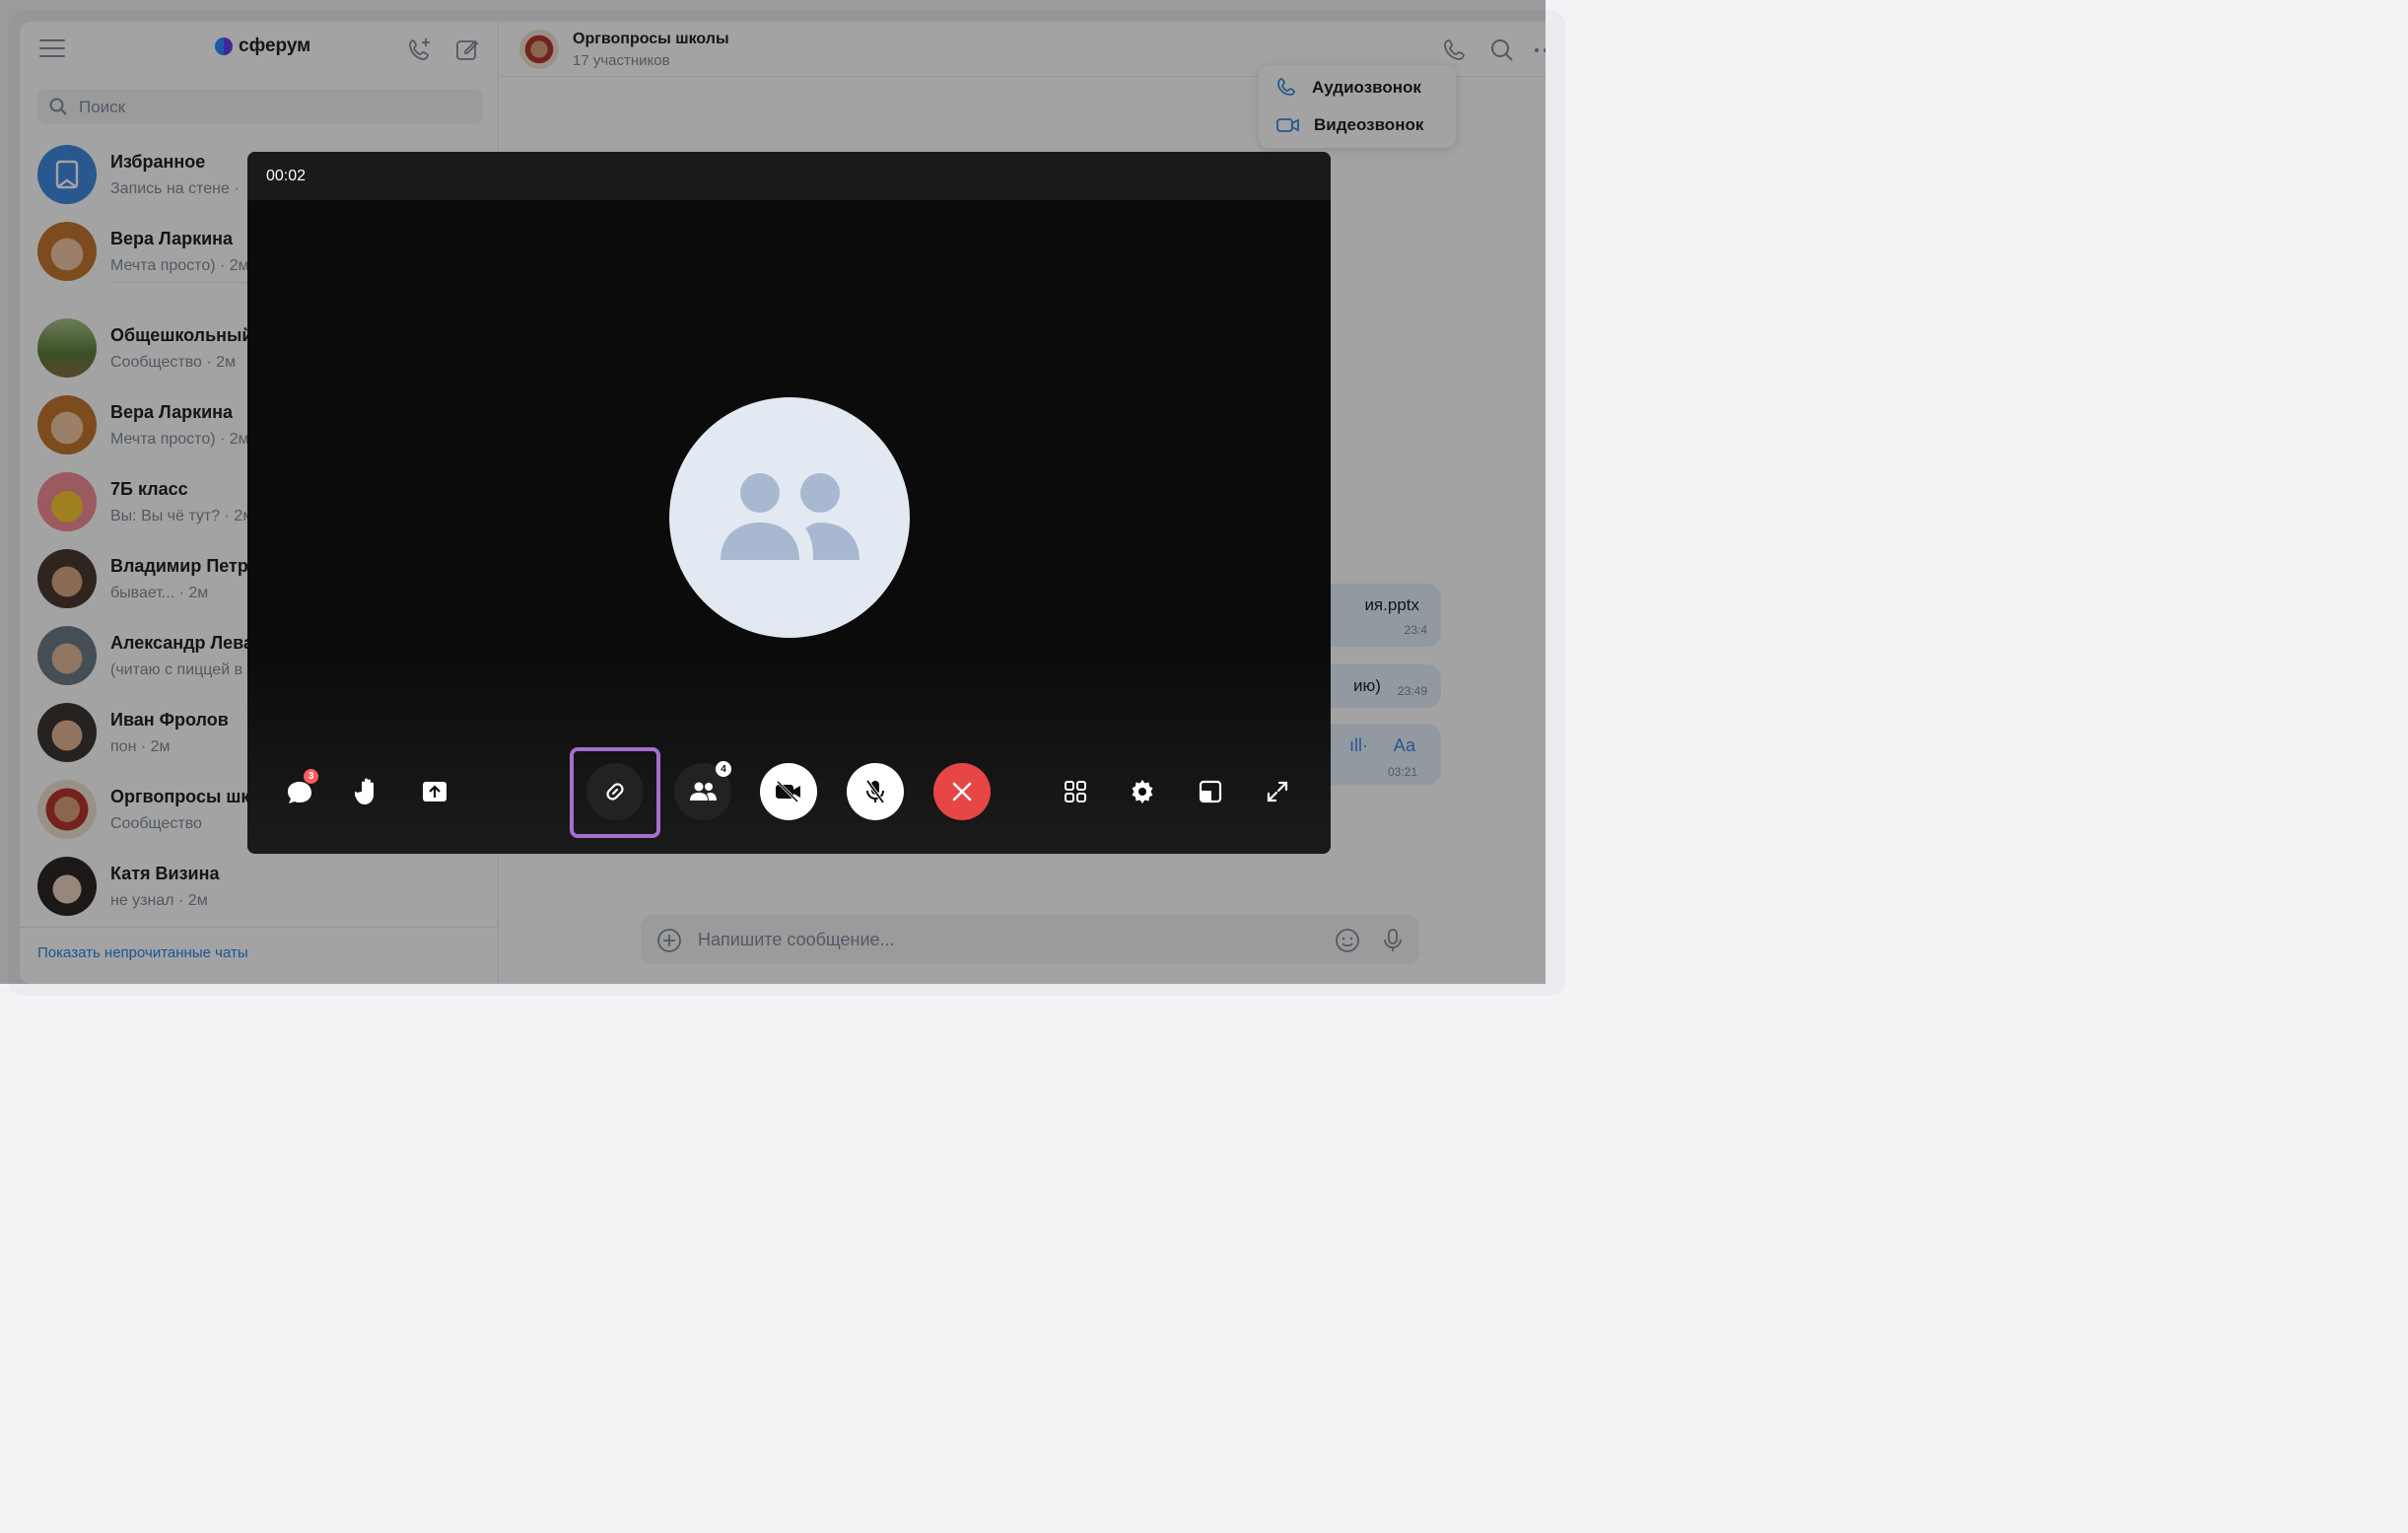  I want to click on close-icon, so click(962, 792).